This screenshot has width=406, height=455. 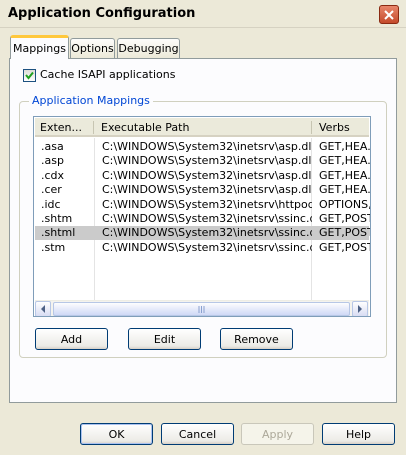 What do you see at coordinates (52, 146) in the screenshot?
I see `cell-extension: .asa` at bounding box center [52, 146].